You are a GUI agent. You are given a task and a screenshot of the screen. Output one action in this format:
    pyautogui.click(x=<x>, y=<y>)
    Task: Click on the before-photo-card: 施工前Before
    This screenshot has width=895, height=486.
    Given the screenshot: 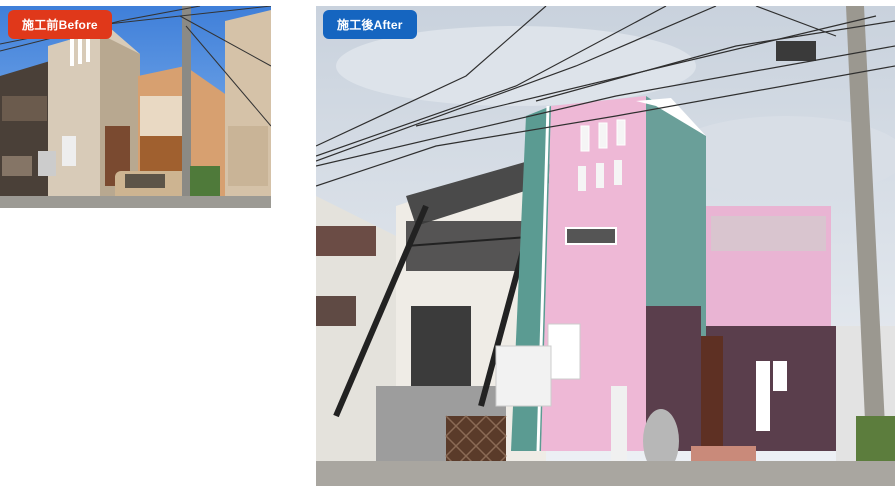 What is the action you would take?
    pyautogui.click(x=135, y=107)
    